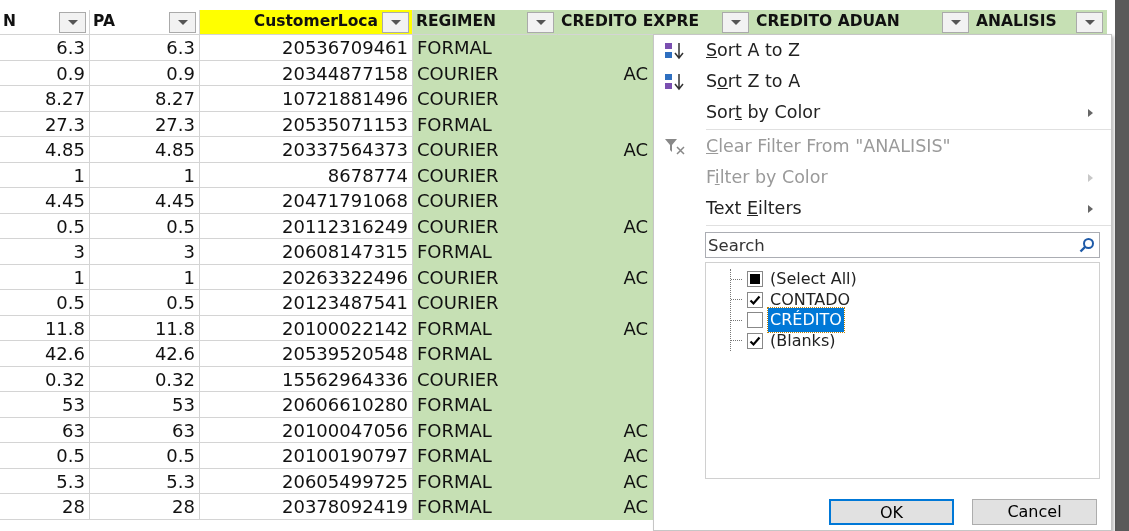 The image size is (1129, 531). What do you see at coordinates (306, 379) in the screenshot?
I see `table-cell: 15562964336` at bounding box center [306, 379].